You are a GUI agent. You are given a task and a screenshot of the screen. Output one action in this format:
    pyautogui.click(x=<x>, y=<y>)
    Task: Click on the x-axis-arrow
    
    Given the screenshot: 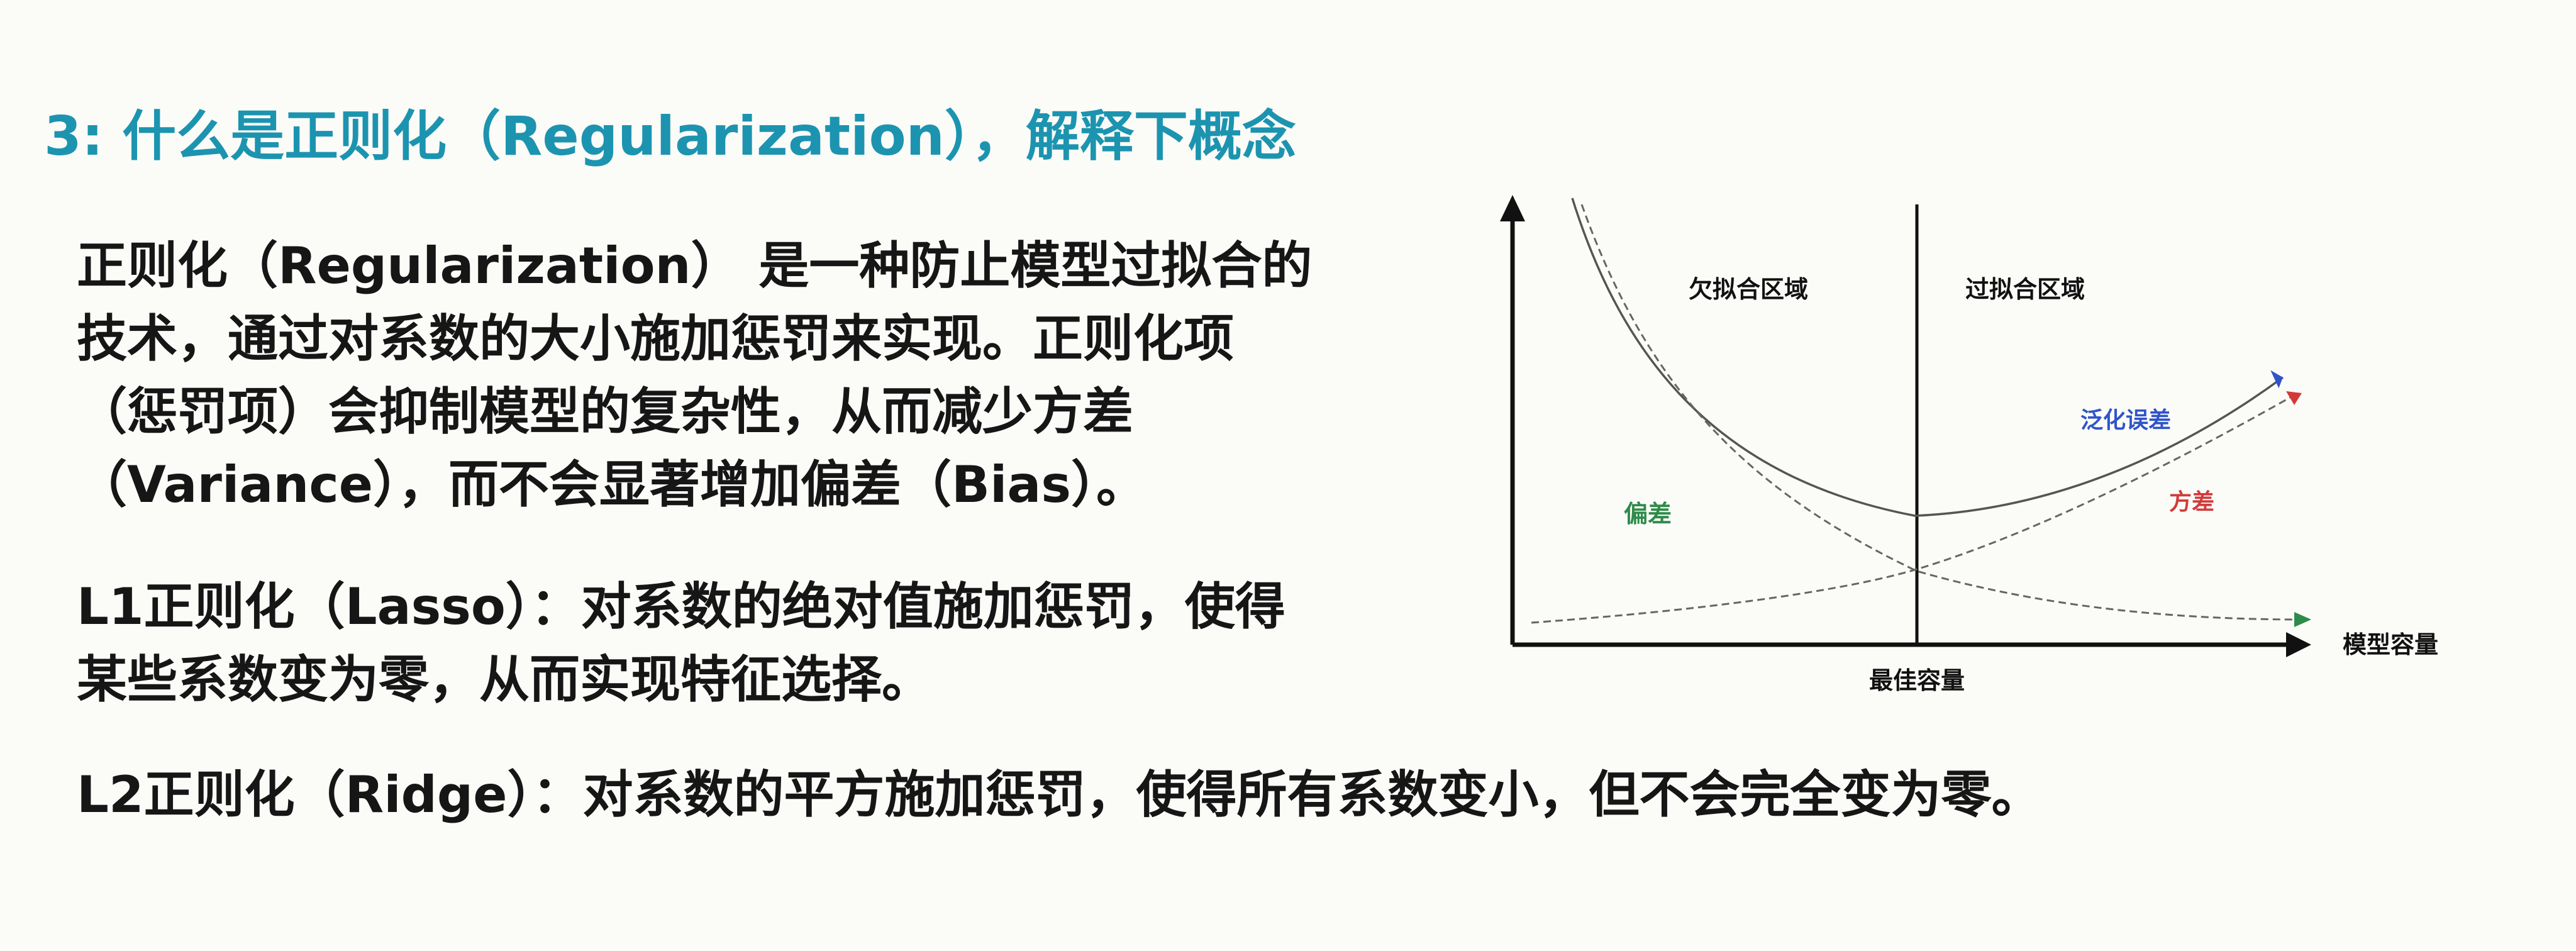 What is the action you would take?
    pyautogui.click(x=2298, y=644)
    